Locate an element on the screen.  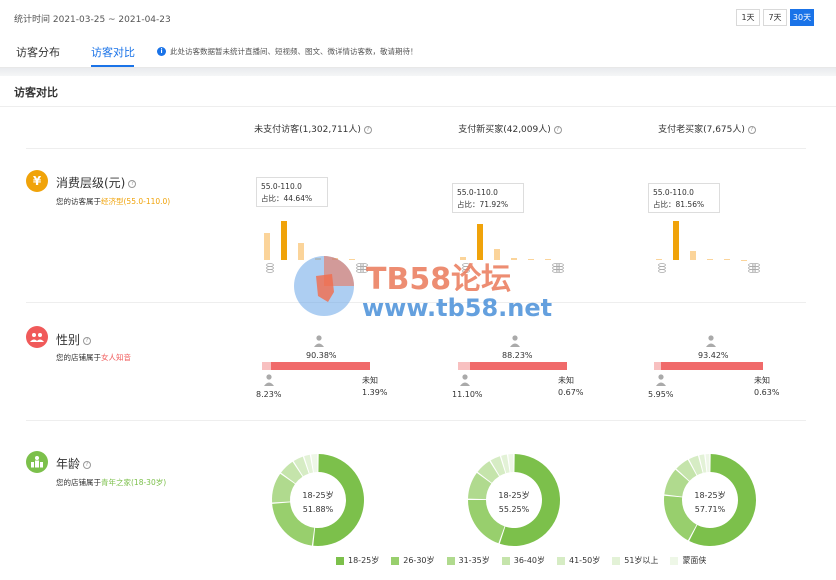
age-title: 年龄? is located at coordinates (74, 463).